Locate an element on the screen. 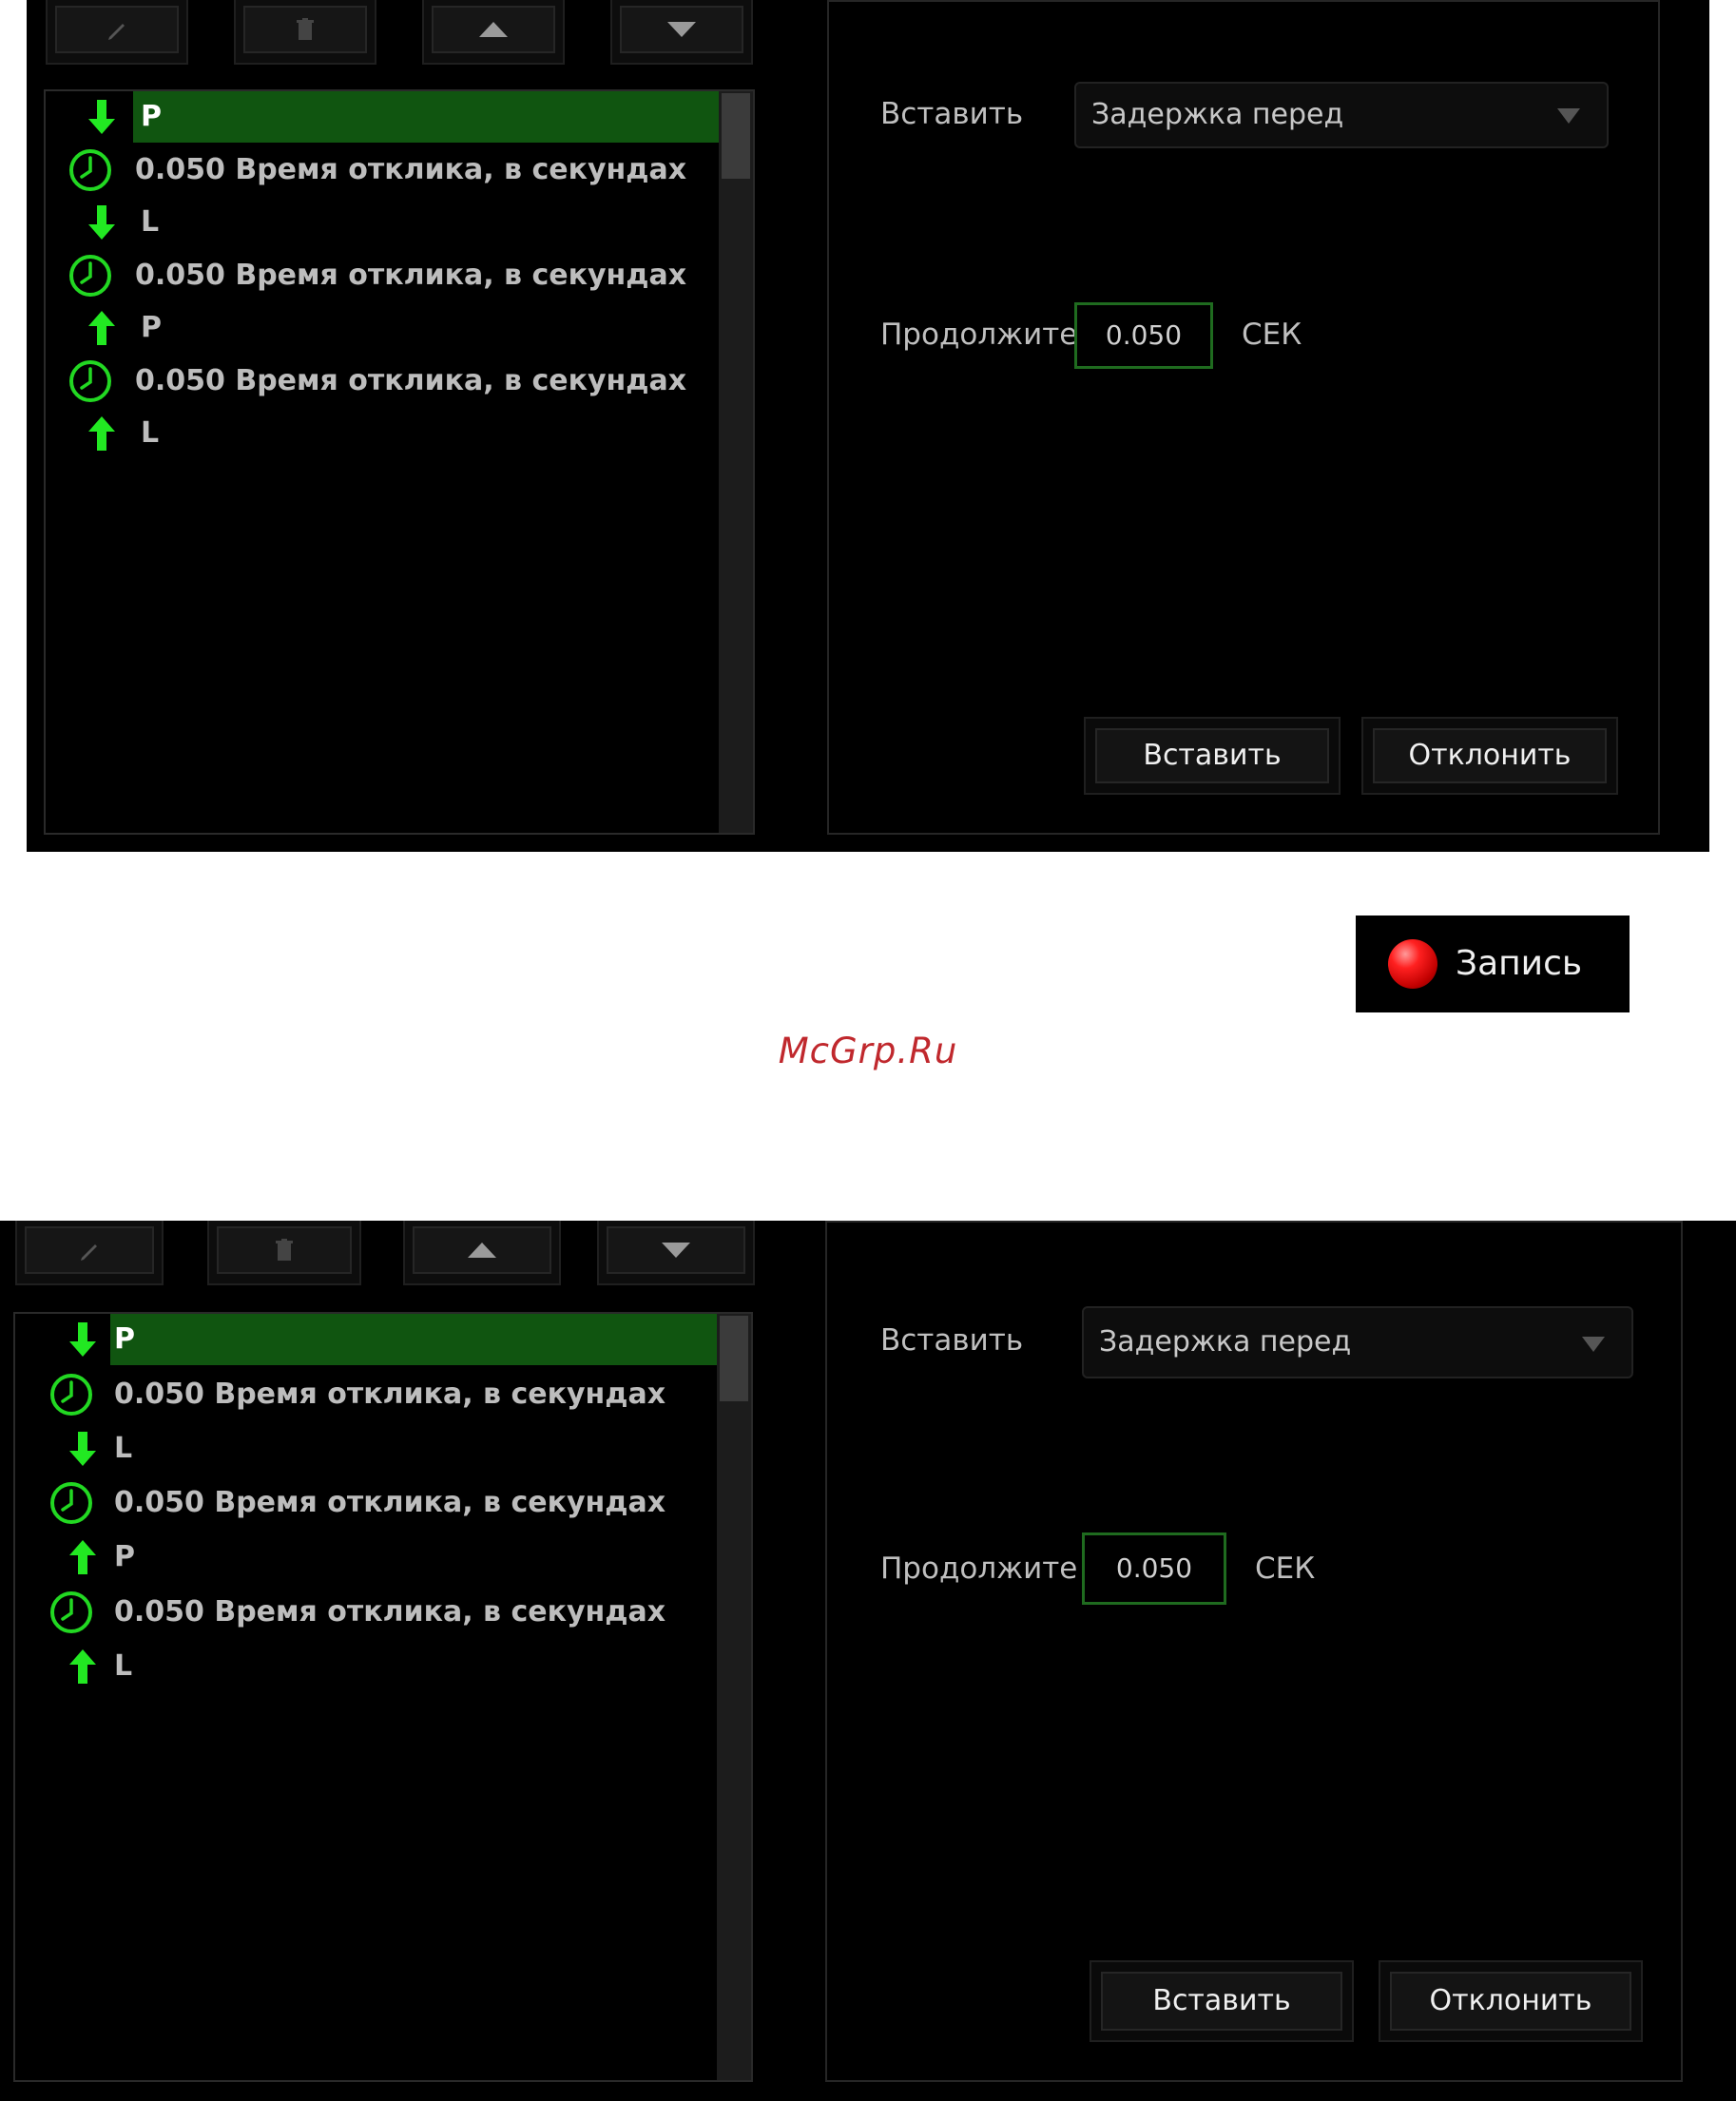 This screenshot has width=1736, height=2101. record-label: Запись is located at coordinates (1520, 963).